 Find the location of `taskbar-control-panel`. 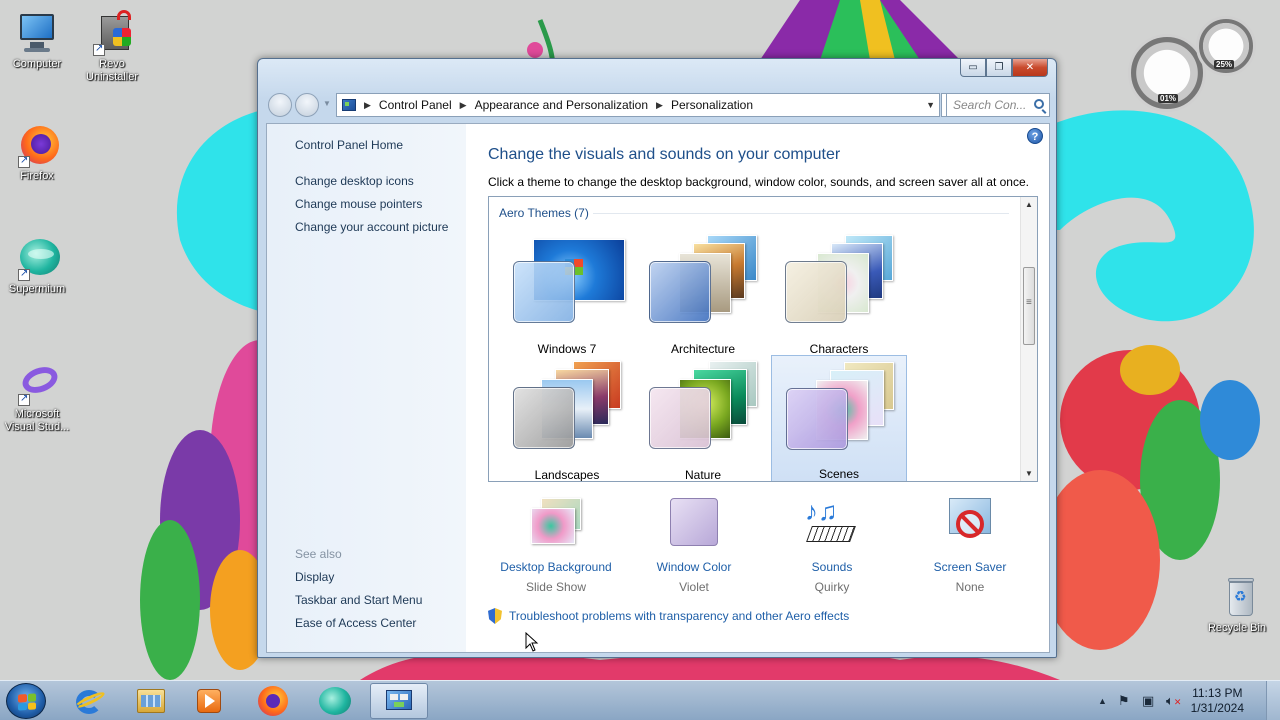

taskbar-control-panel is located at coordinates (399, 701).